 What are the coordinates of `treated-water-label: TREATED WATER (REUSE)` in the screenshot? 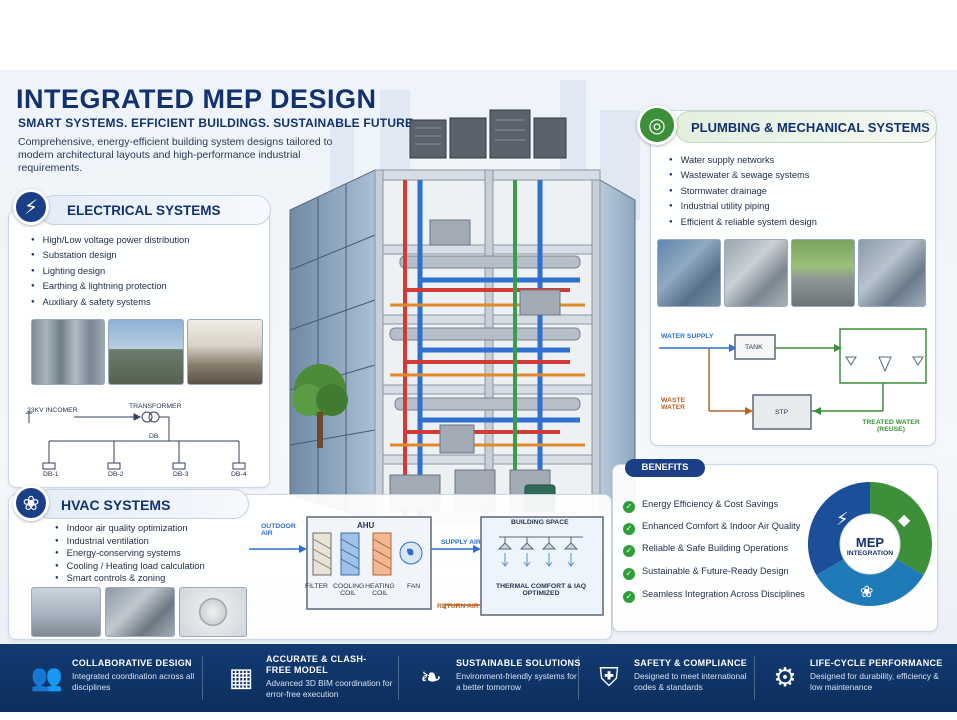 It's located at (891, 426).